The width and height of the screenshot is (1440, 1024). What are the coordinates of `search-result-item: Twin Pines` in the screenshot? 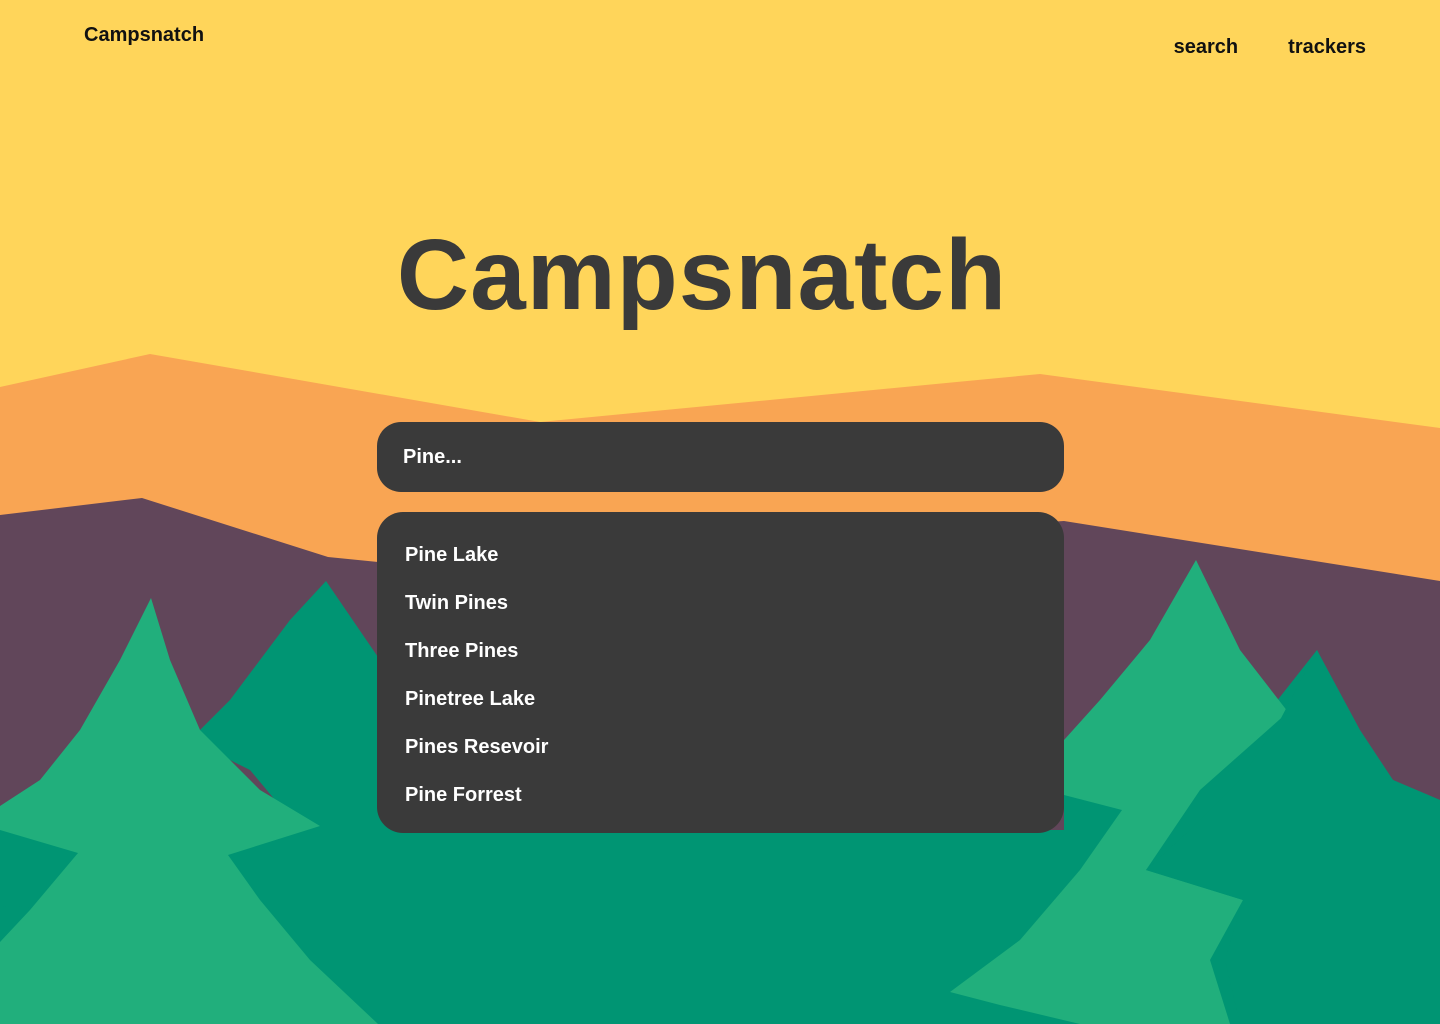 It's located at (720, 614).